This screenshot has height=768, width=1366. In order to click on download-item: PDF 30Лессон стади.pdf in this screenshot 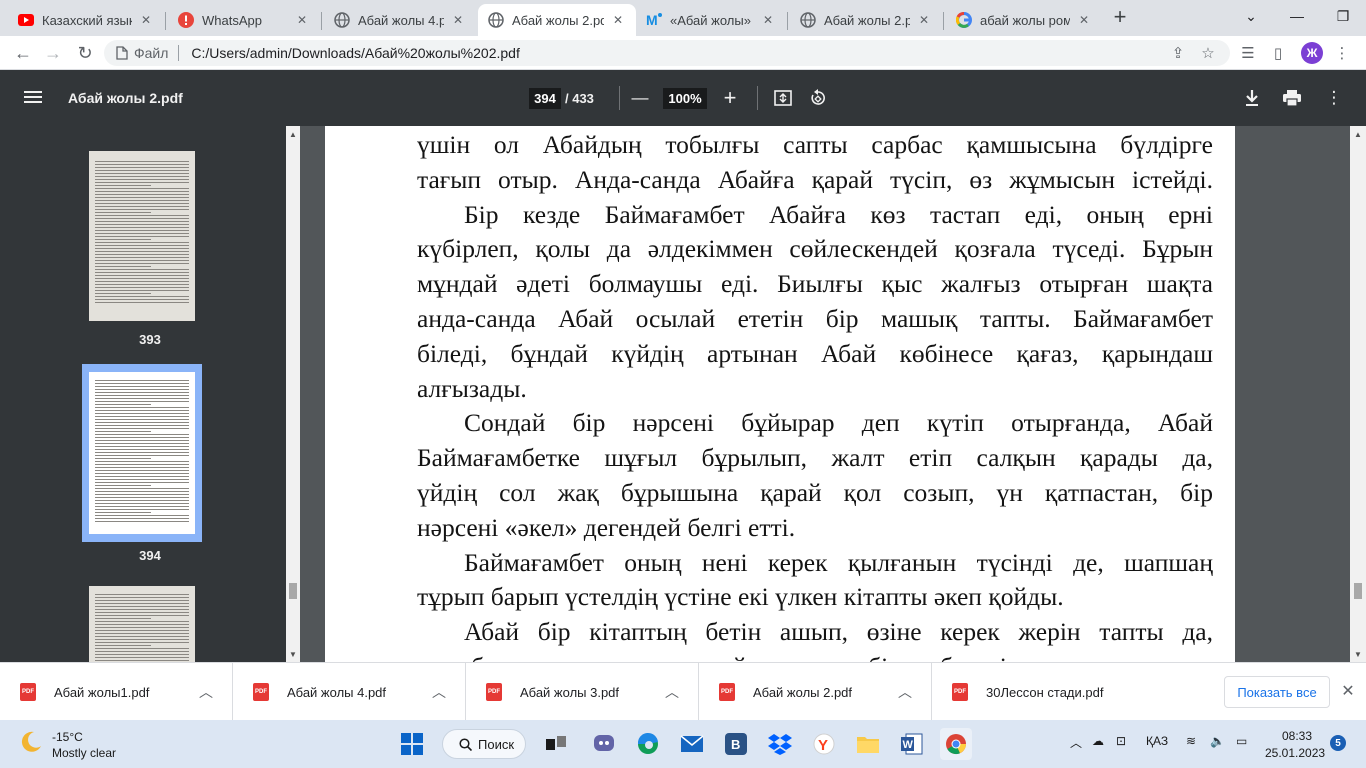, I will do `click(1048, 692)`.